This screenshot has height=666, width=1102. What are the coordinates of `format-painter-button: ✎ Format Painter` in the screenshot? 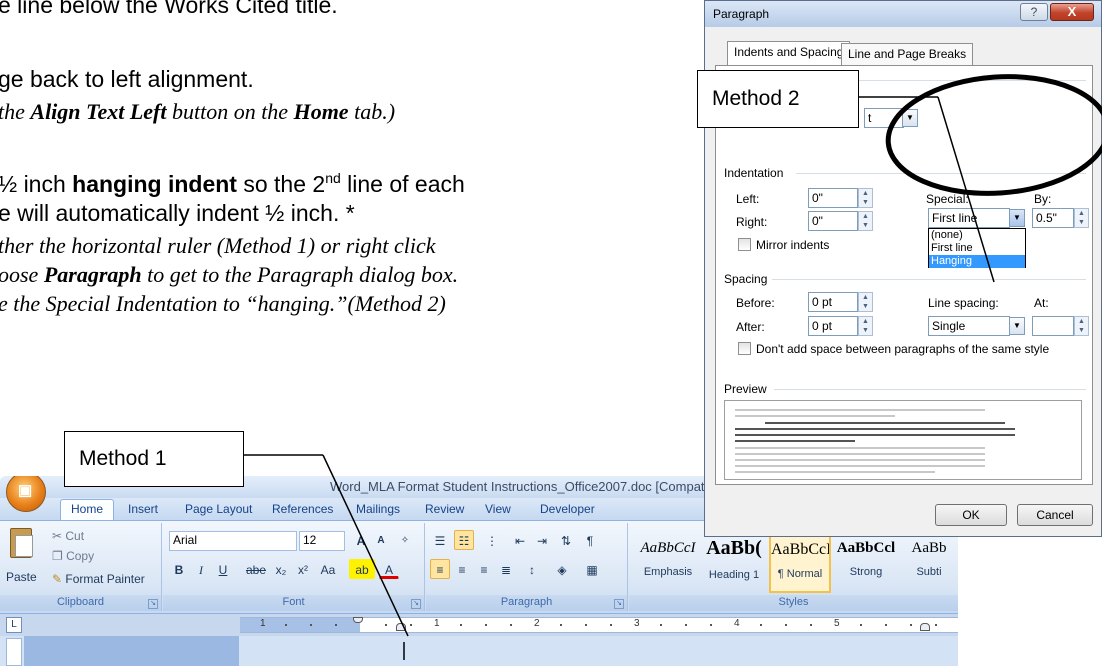 It's located at (98, 579).